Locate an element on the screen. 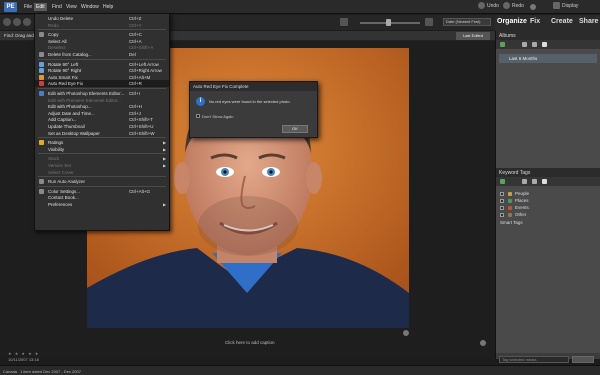  redo-icon is located at coordinates (506, 5).